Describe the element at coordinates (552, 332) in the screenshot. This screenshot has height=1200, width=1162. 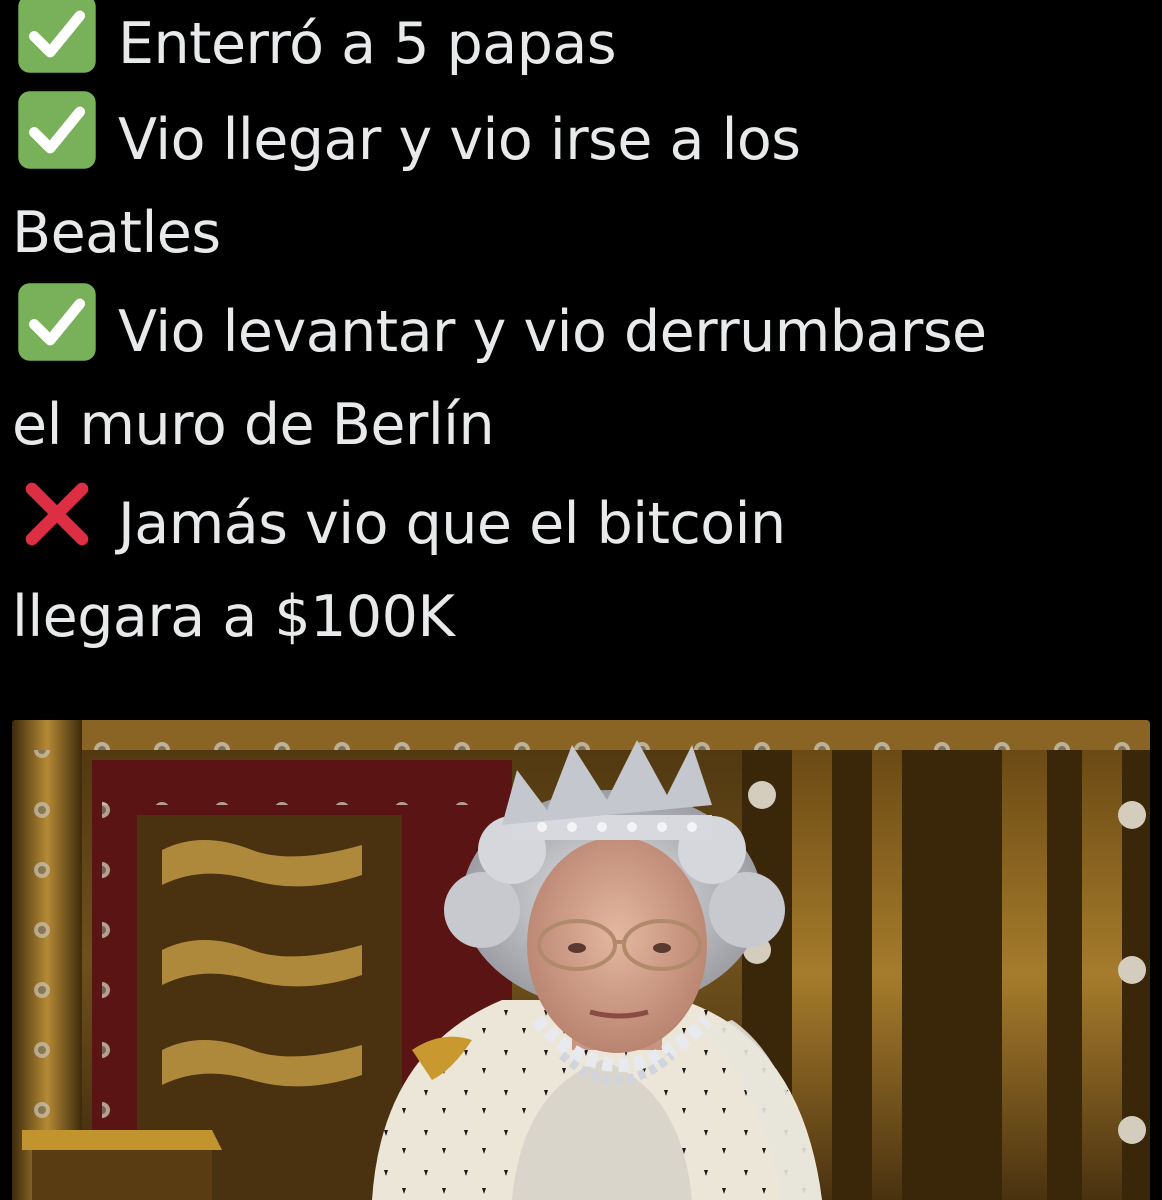
I see `list-item-text: Vio levantar y vio derrumbarse` at that location.